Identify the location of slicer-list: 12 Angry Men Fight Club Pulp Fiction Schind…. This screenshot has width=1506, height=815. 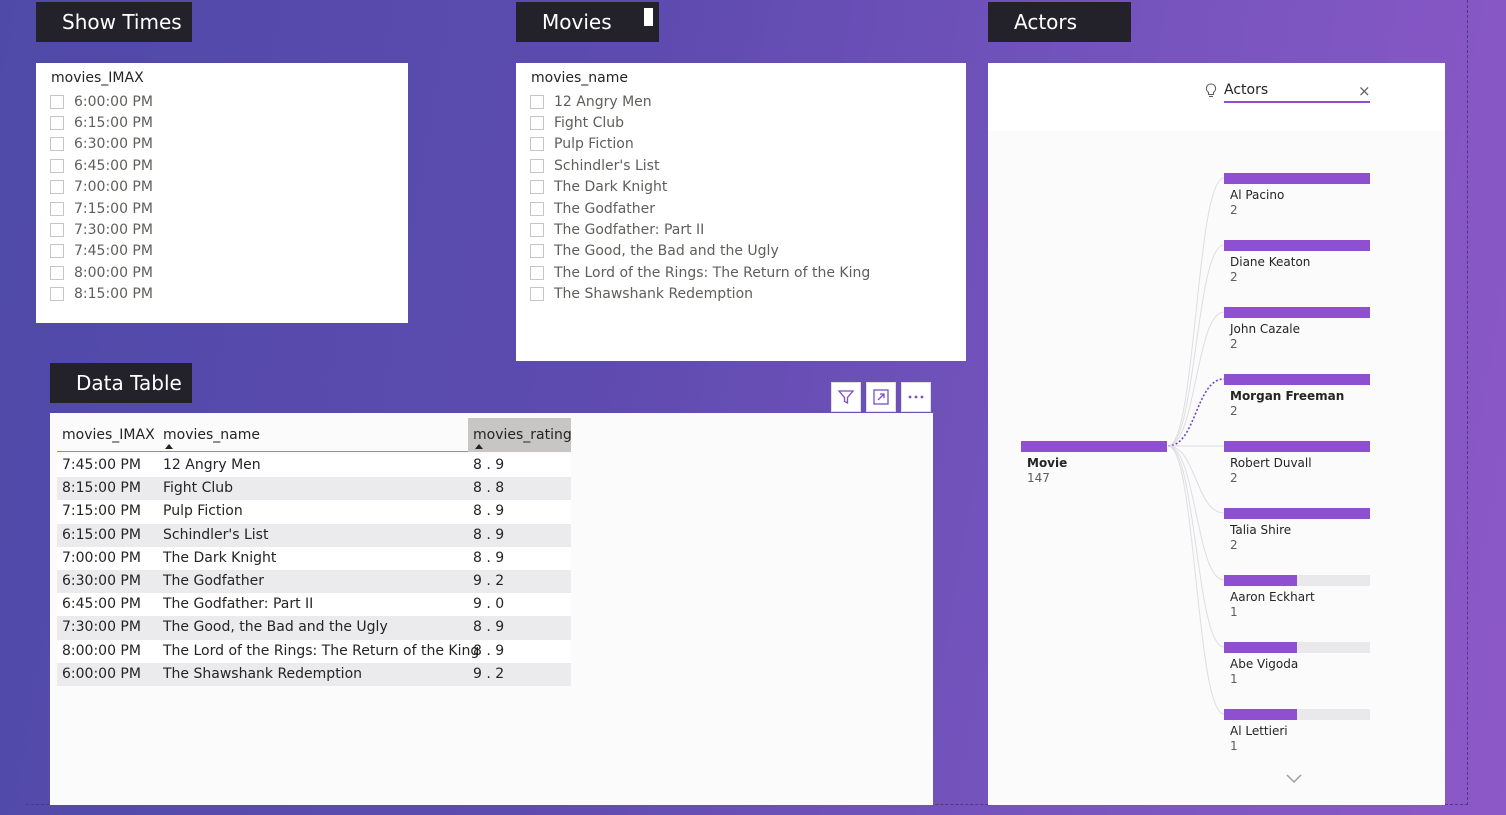
(700, 198).